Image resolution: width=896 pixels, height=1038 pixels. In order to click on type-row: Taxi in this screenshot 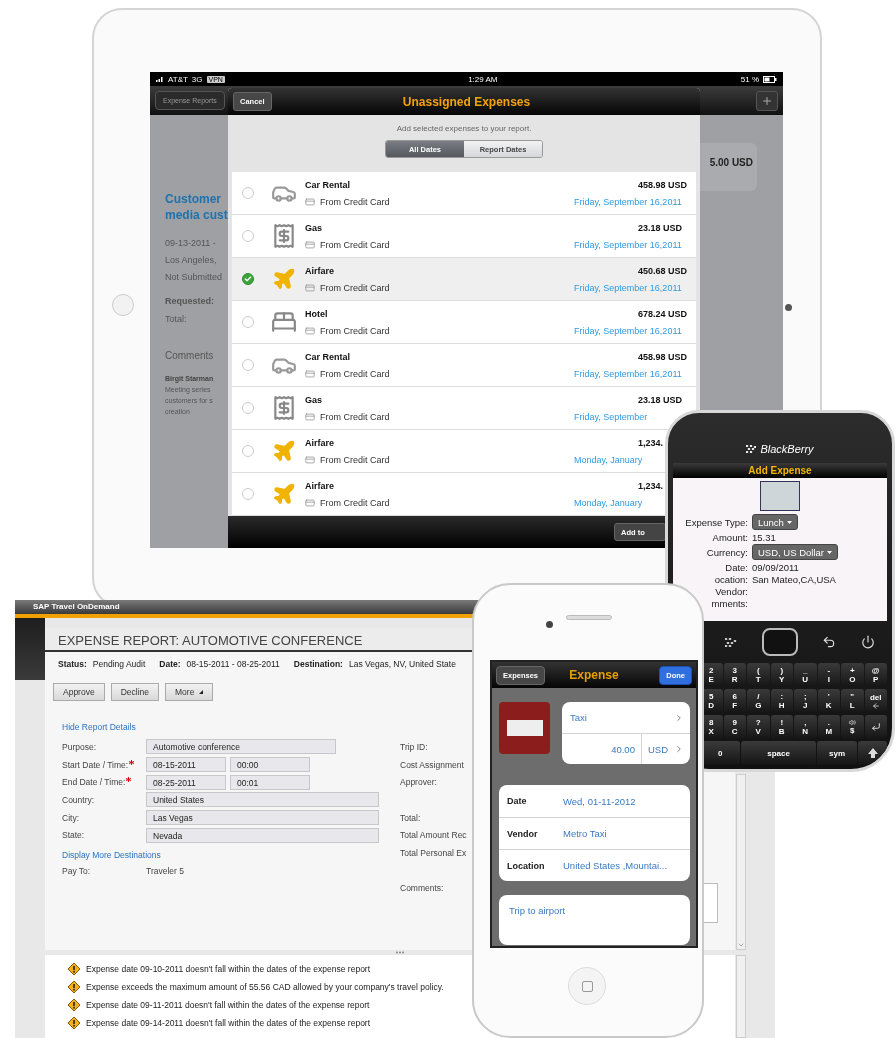, I will do `click(626, 717)`.